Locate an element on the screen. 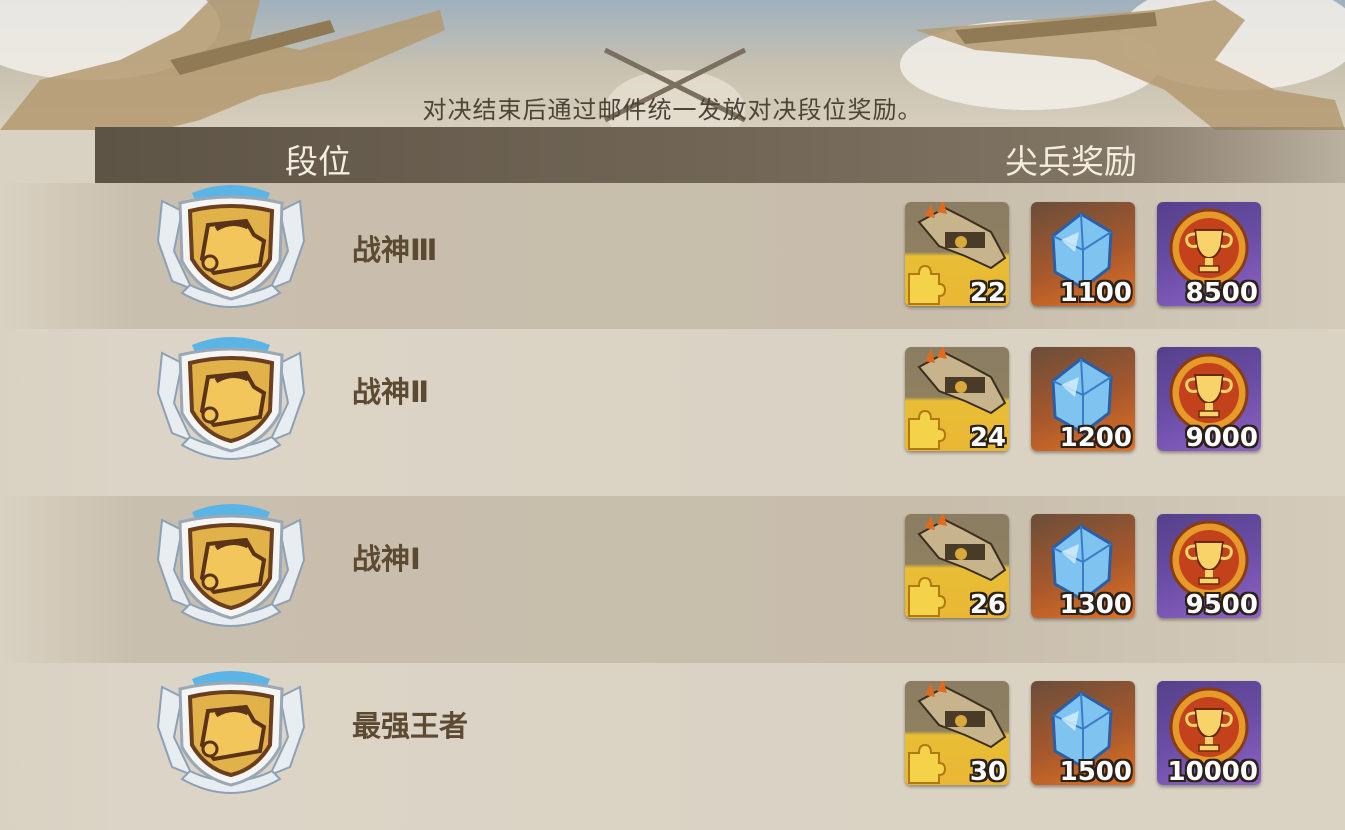 The width and height of the screenshot is (1345, 830). reward-item-mech-fragment: 24 is located at coordinates (957, 399).